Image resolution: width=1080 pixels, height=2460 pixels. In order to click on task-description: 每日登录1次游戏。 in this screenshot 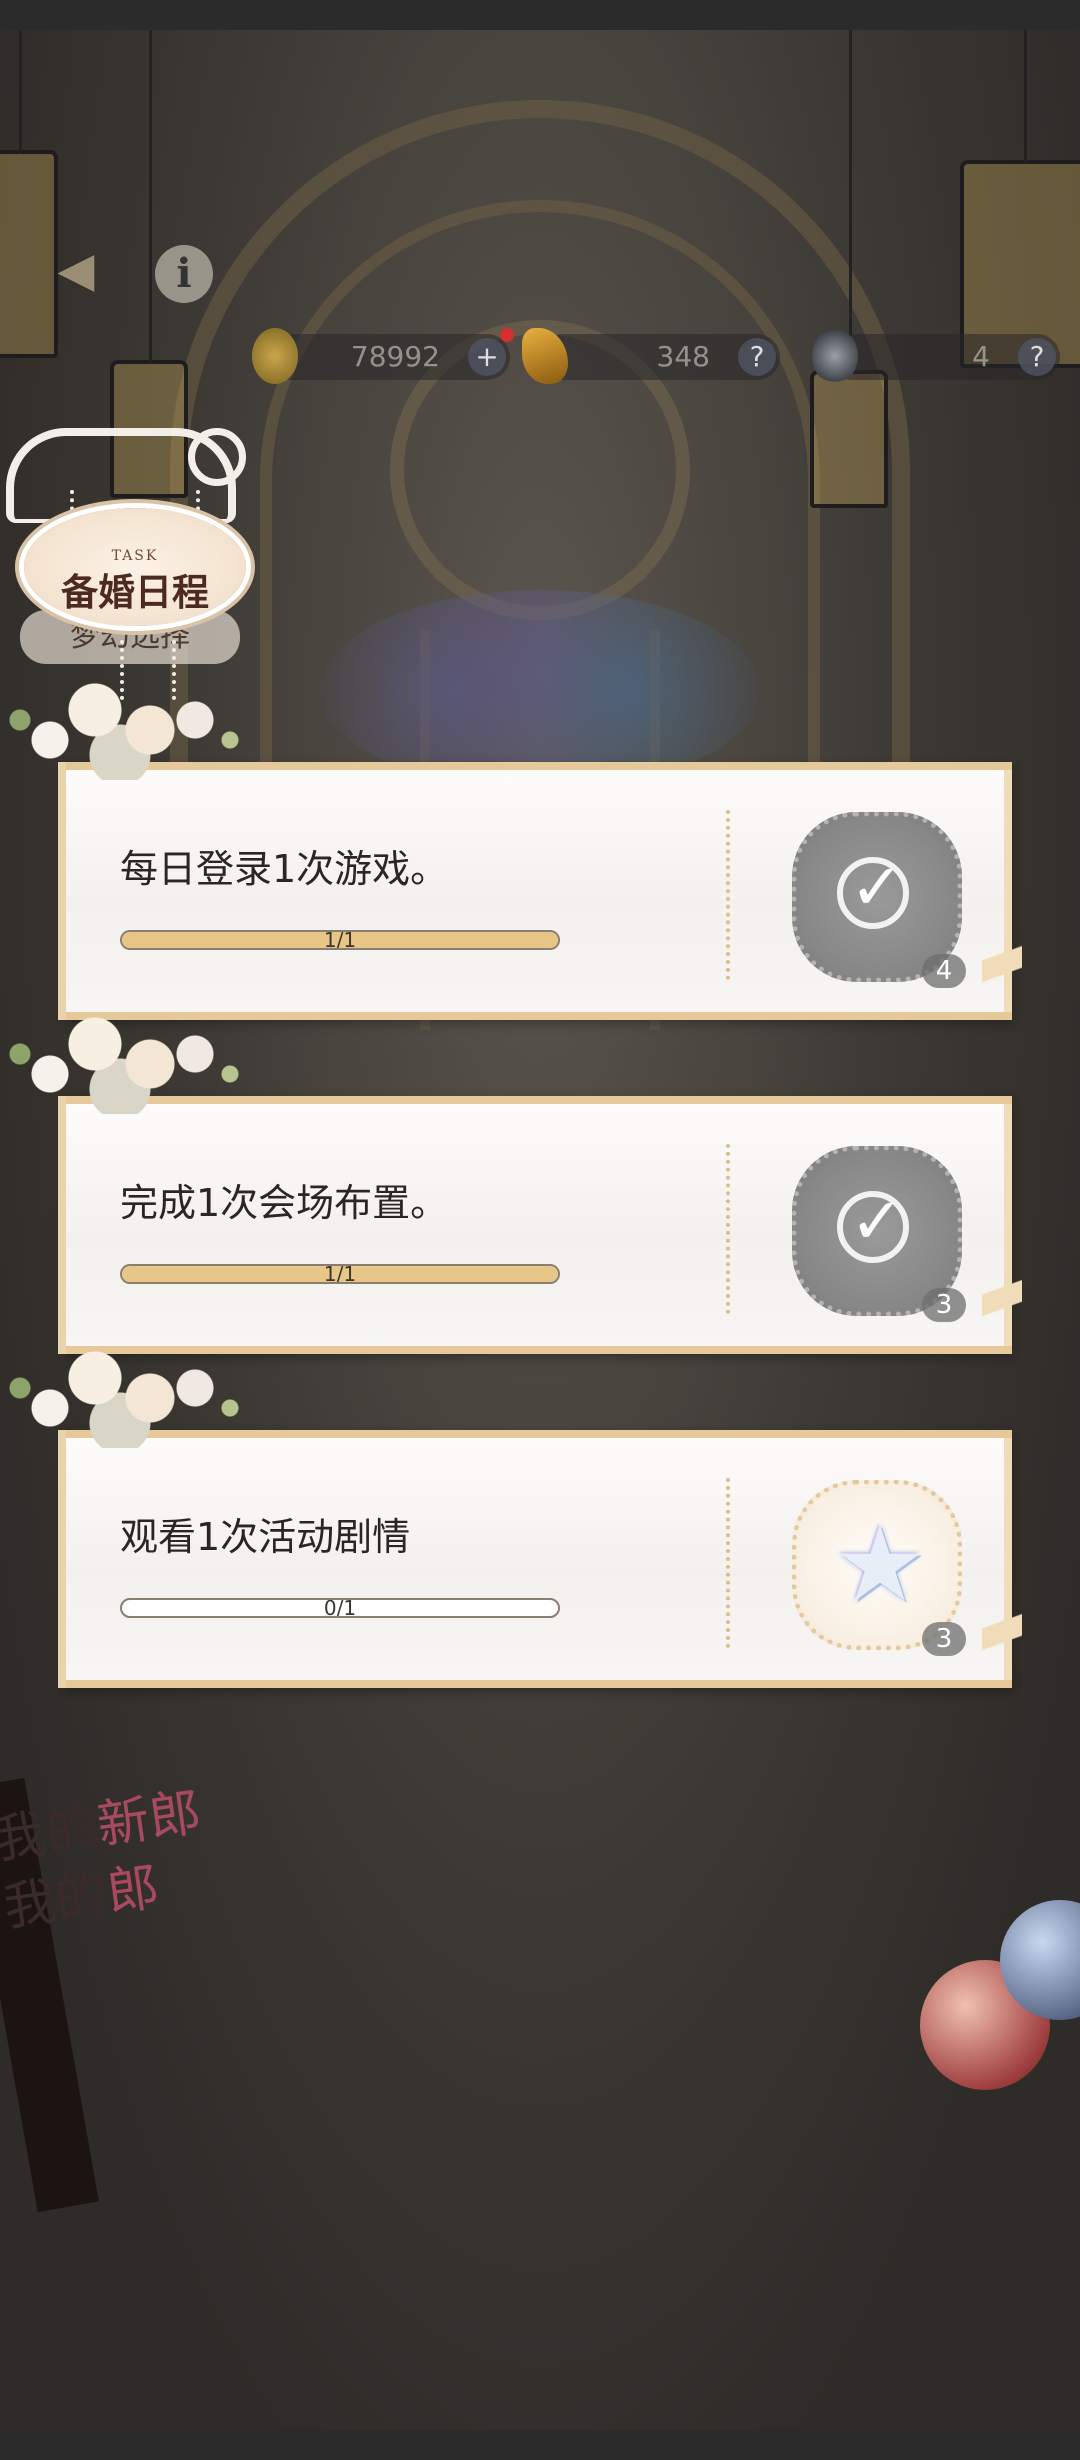, I will do `click(284, 869)`.